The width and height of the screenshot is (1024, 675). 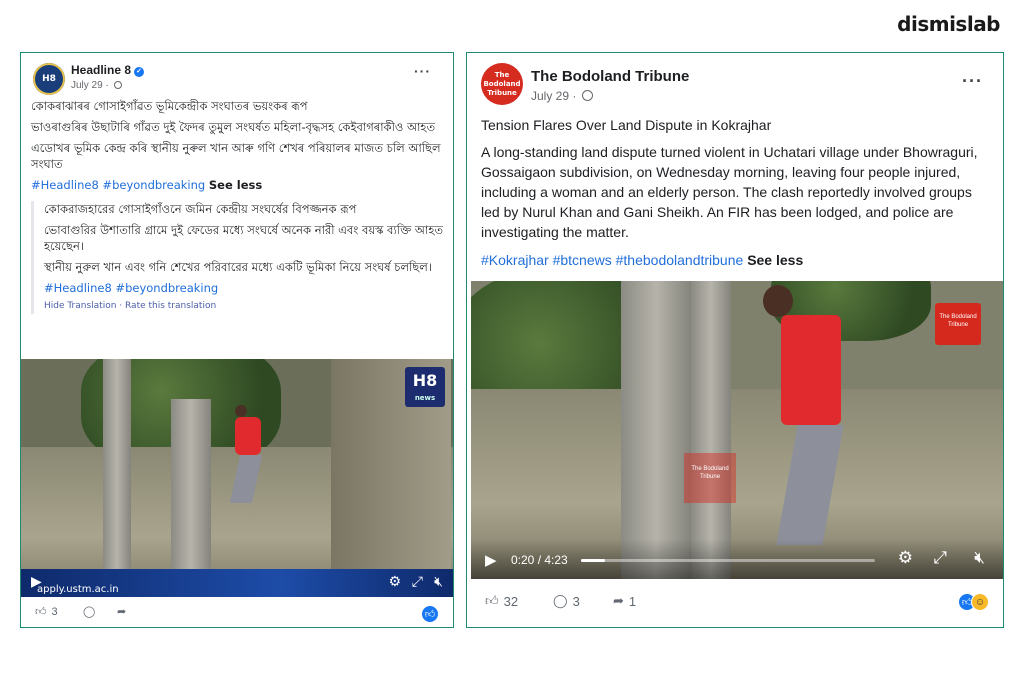 What do you see at coordinates (735, 602) in the screenshot?
I see `post-footer: 👍︎ 32 ◯ 3 ➦ 1 👍︎ ☺` at bounding box center [735, 602].